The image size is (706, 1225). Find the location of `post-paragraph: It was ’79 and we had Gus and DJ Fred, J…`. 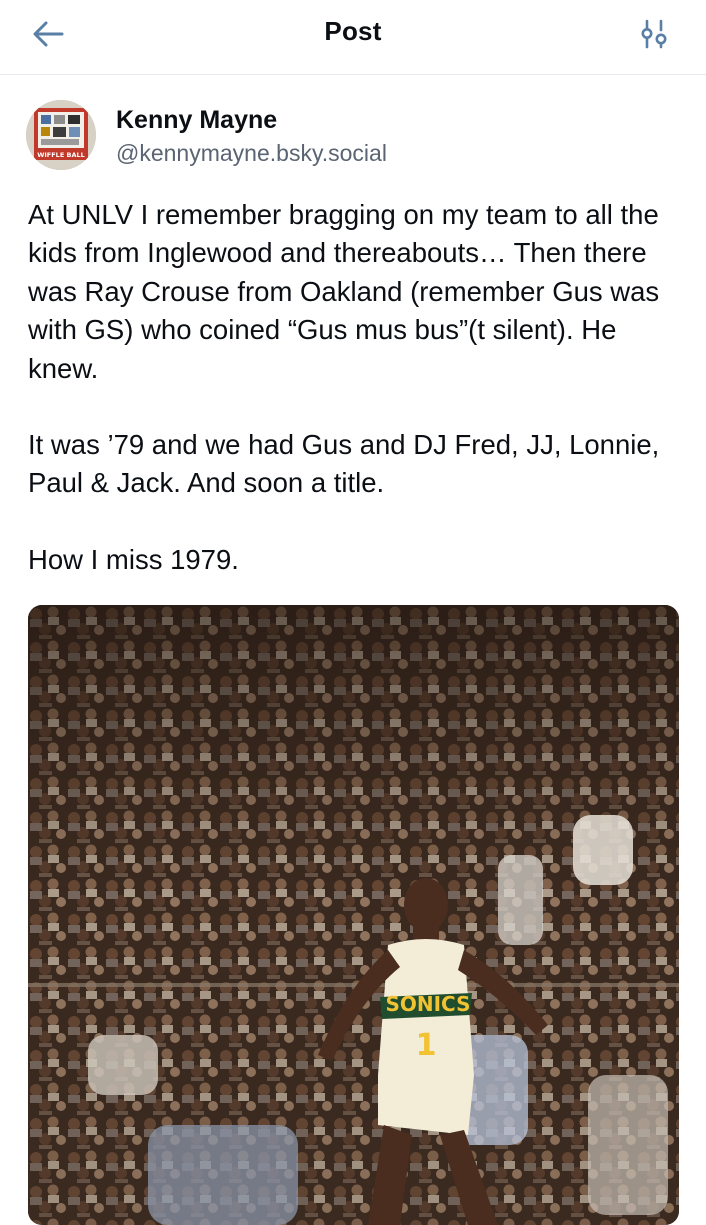

post-paragraph: It was ’79 and we had Gus and DJ Fred, J… is located at coordinates (344, 464).